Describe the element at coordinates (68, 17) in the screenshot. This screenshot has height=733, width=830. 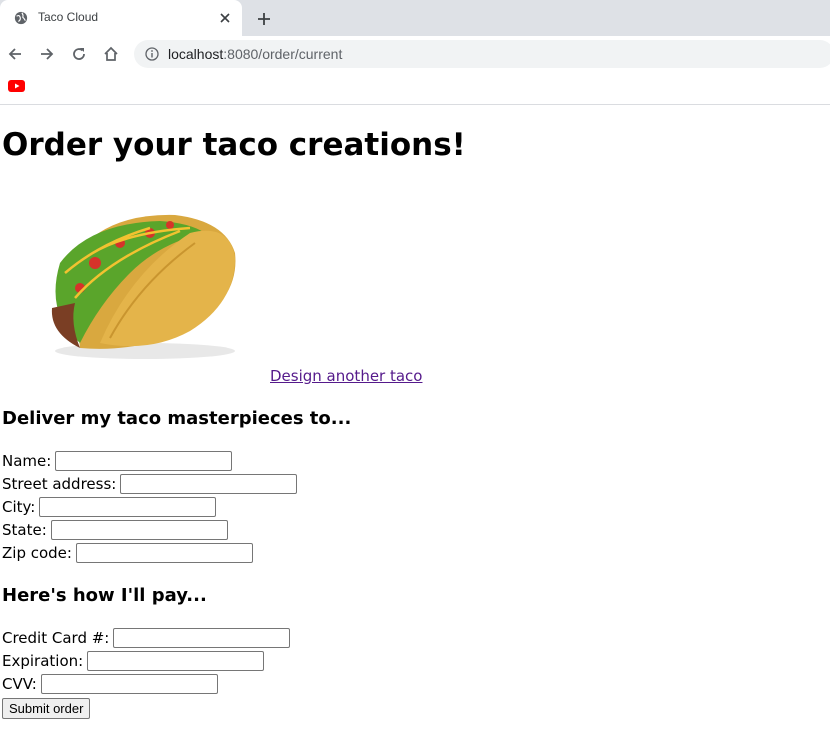
I see `tab-title: Taco Cloud` at that location.